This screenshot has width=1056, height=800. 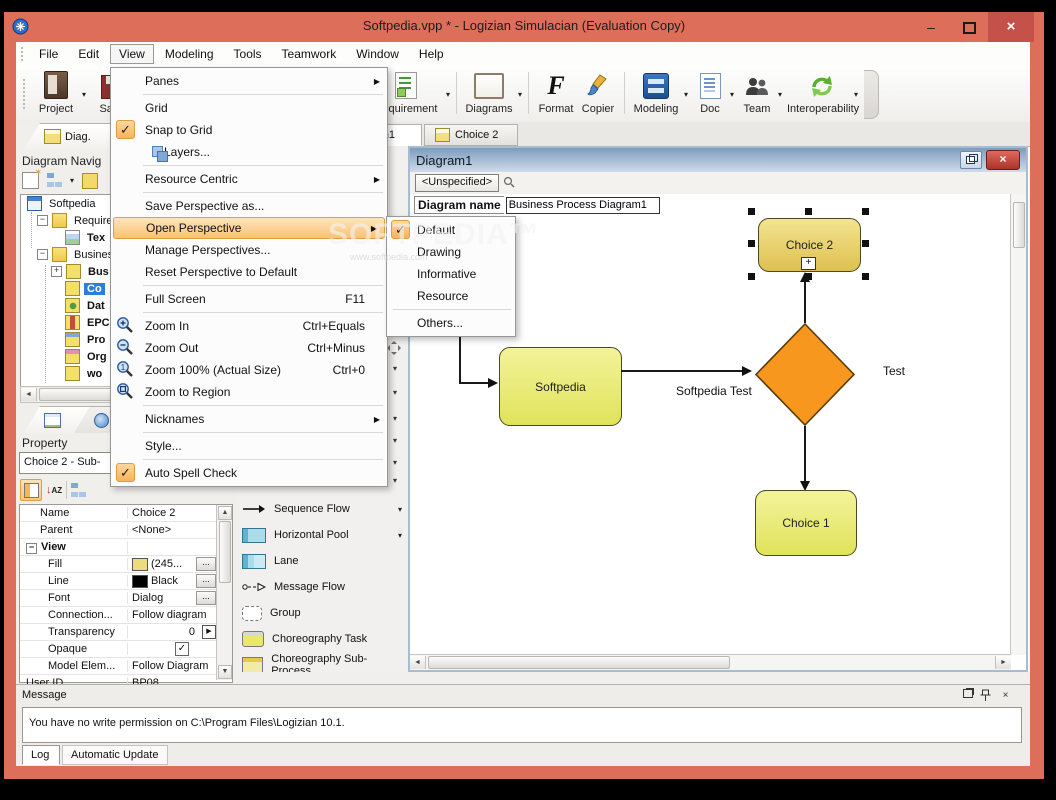 I want to click on menu-file: File, so click(x=48, y=54).